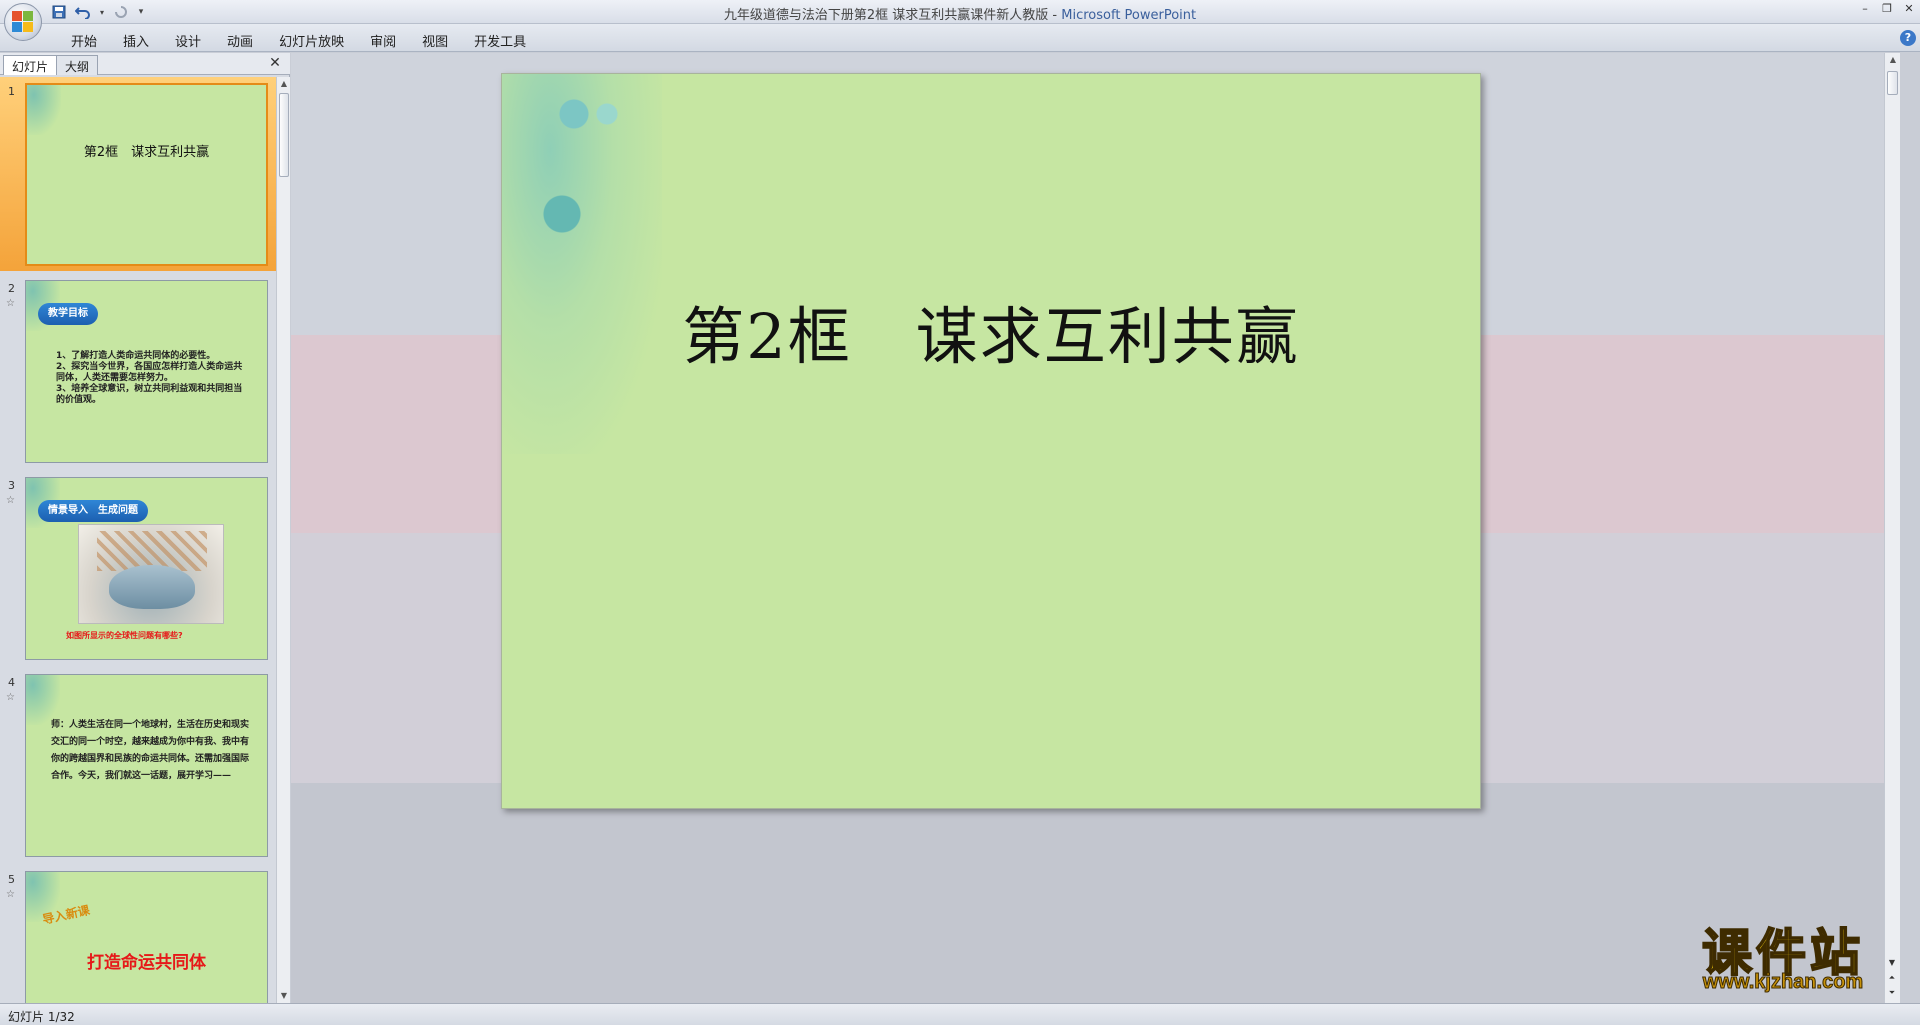 This screenshot has width=1920, height=1025. Describe the element at coordinates (383, 40) in the screenshot. I see `tab-review: 审阅` at that location.